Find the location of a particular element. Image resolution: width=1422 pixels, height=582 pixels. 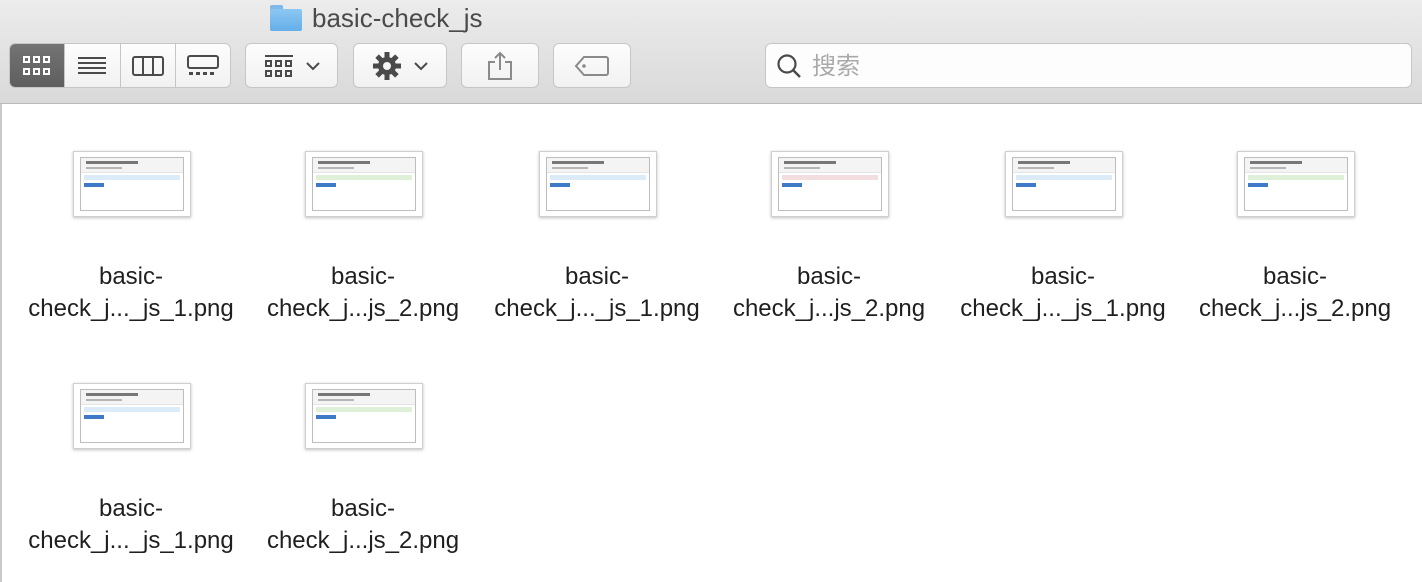

tag-button is located at coordinates (592, 65).